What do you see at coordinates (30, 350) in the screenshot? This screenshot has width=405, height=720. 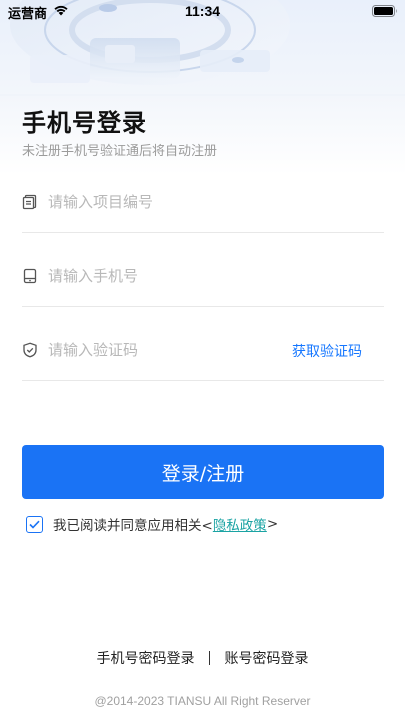 I see `shield-icon` at bounding box center [30, 350].